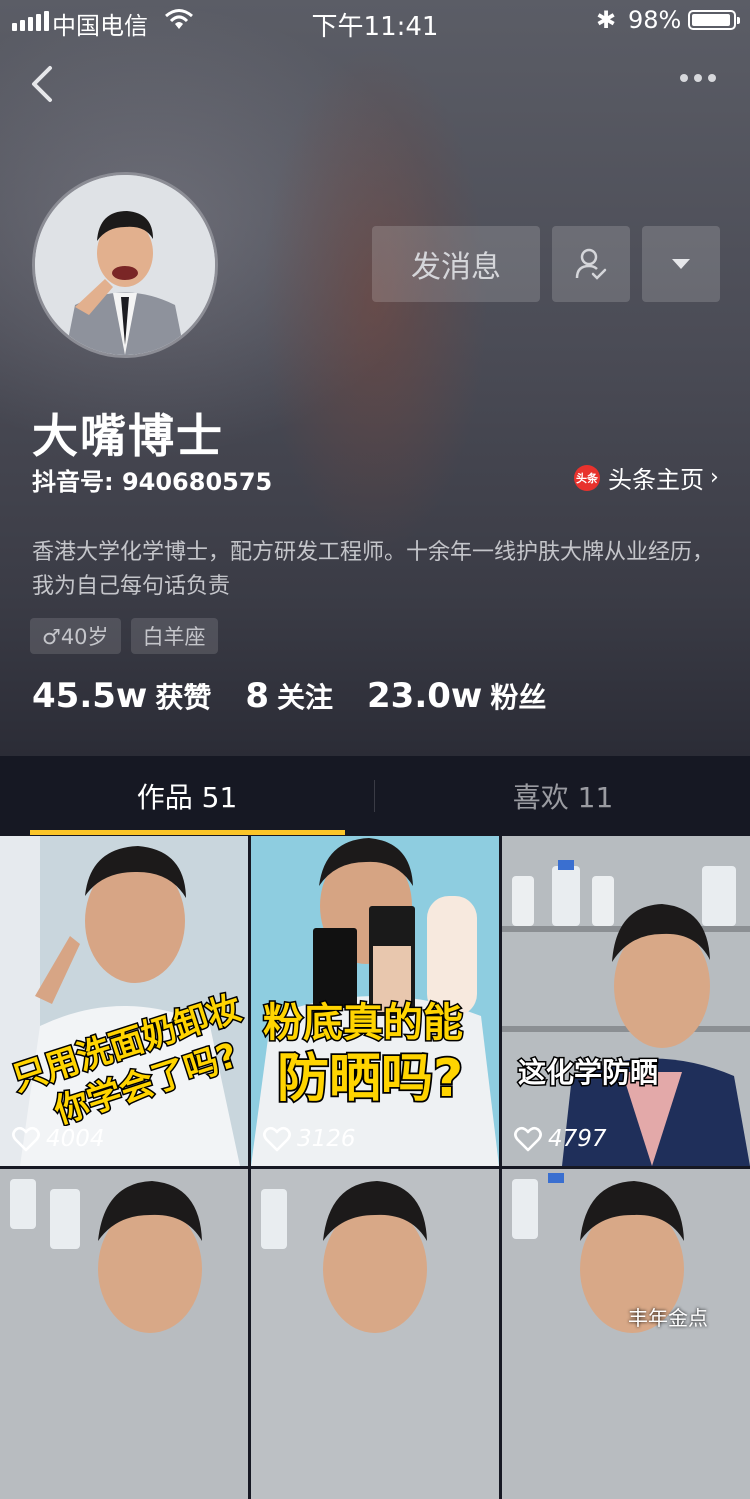 The image size is (750, 1499). What do you see at coordinates (90, 696) in the screenshot?
I see `likes-count: 45.5w` at bounding box center [90, 696].